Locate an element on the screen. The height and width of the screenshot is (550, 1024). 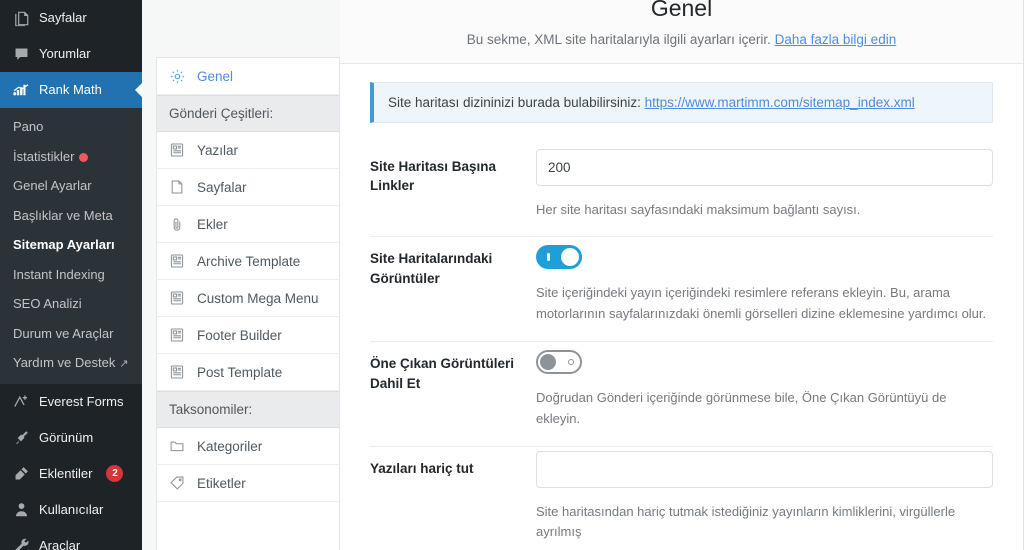
tab-label: Sayfalar is located at coordinates (222, 187).